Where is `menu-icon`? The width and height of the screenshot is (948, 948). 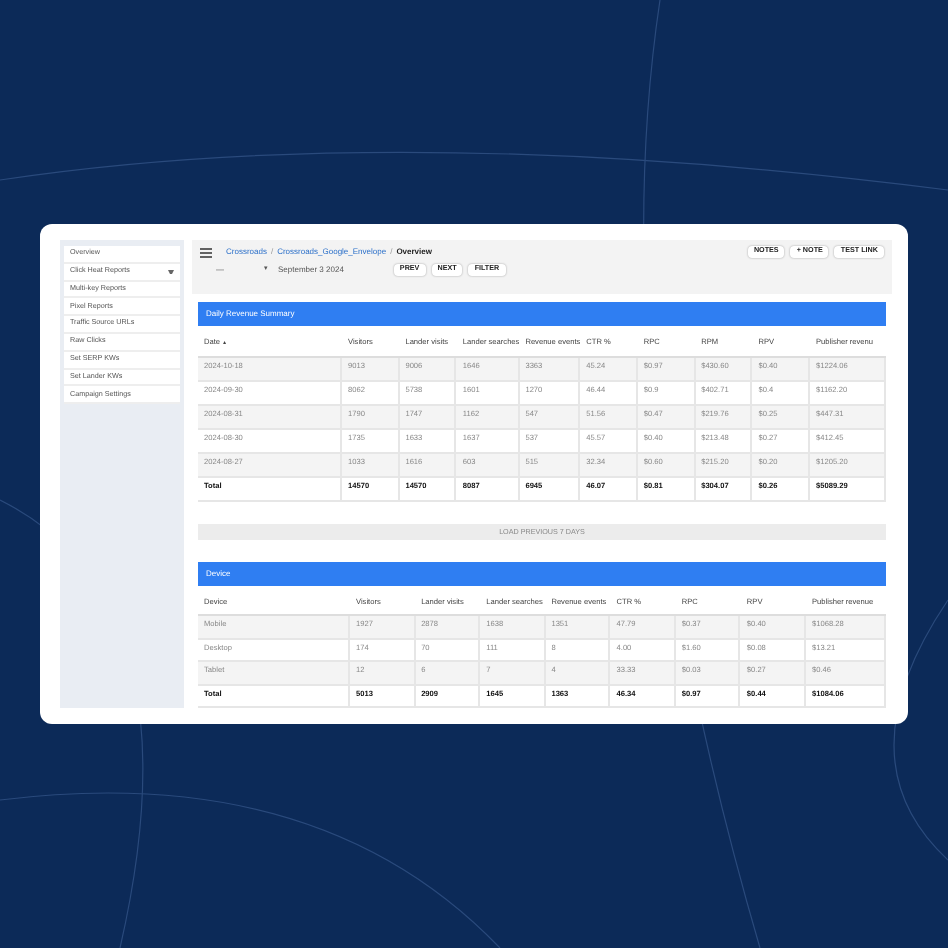 menu-icon is located at coordinates (206, 252).